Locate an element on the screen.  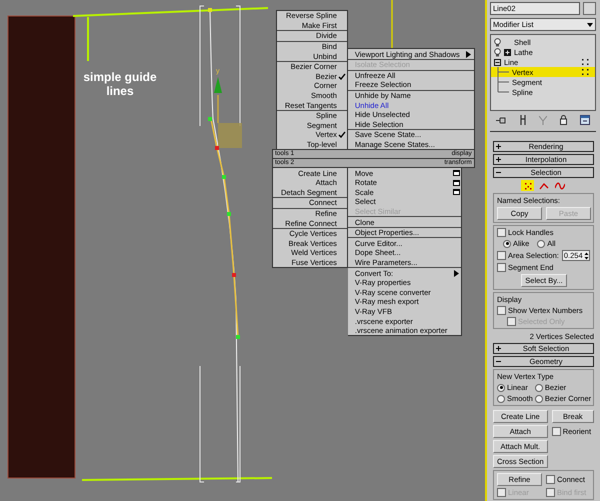
configure-icon is located at coordinates (585, 120).